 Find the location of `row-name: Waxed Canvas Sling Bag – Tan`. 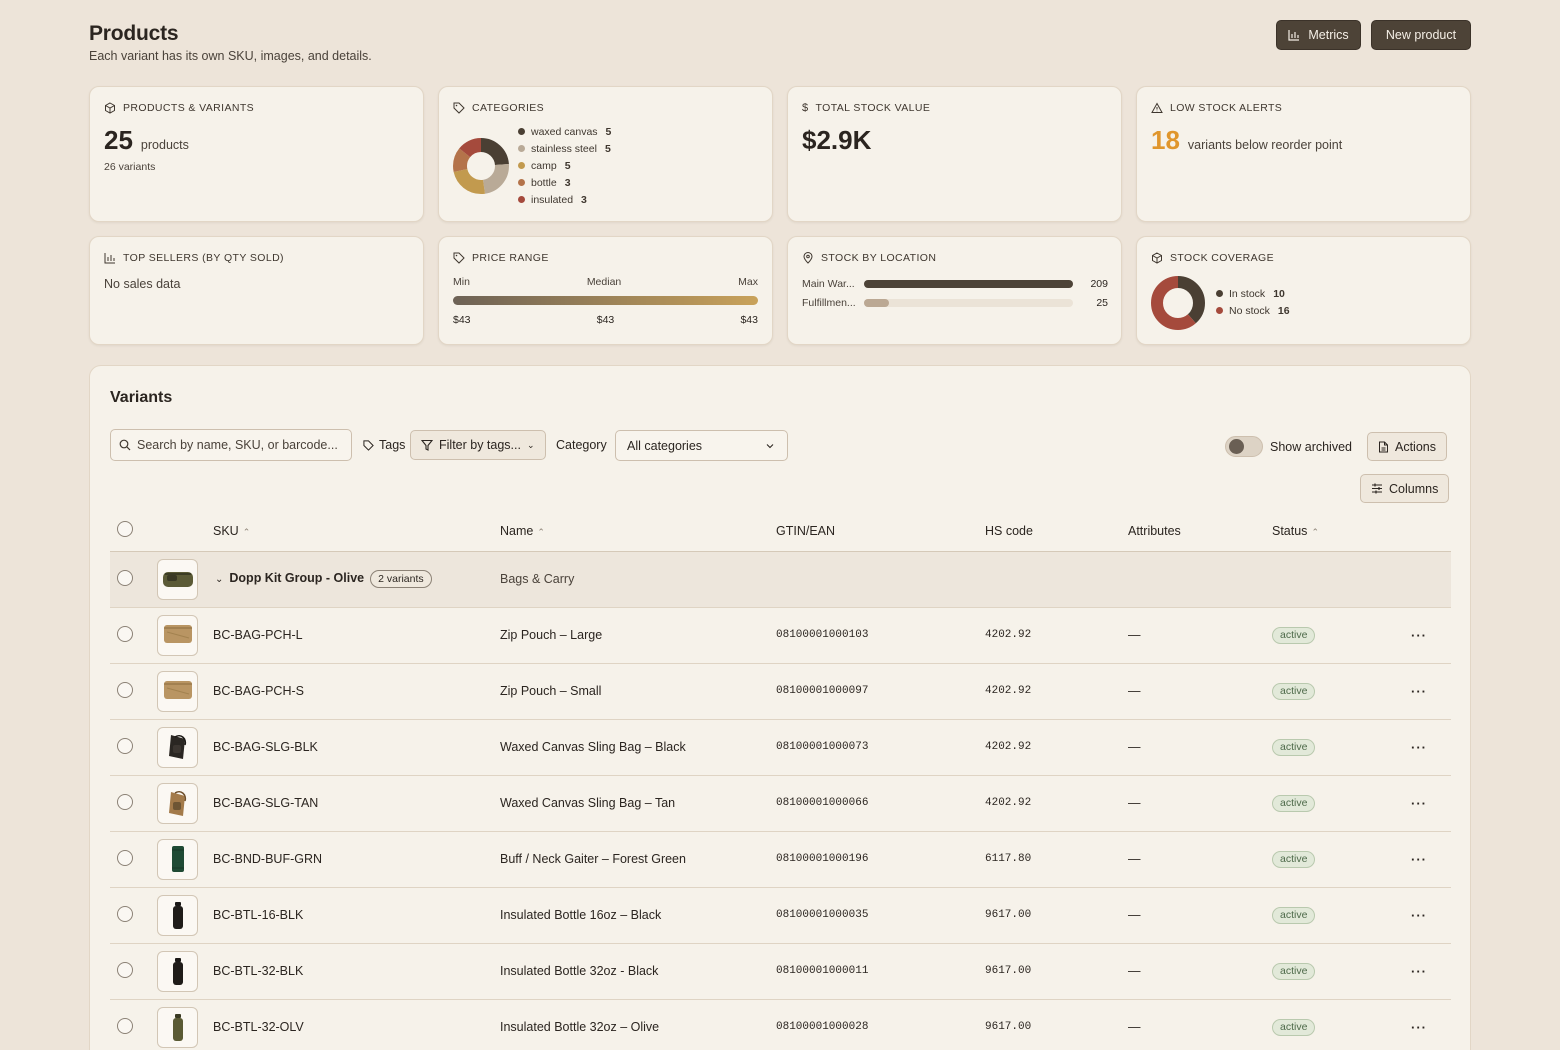

row-name: Waxed Canvas Sling Bag – Tan is located at coordinates (638, 803).